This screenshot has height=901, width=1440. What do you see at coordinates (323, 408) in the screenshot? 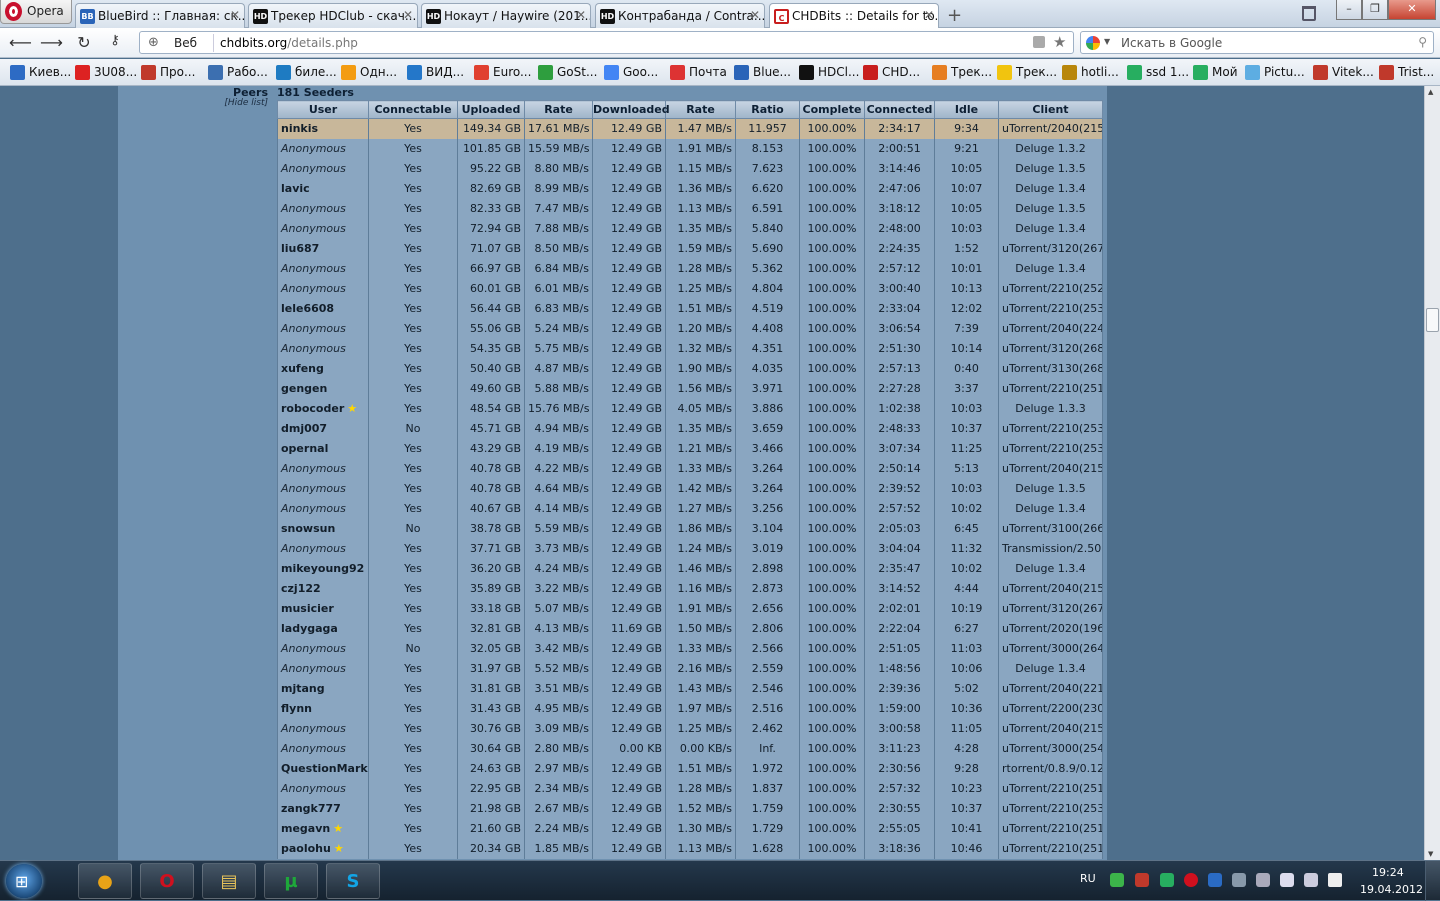
I see `user-cell: robocoder ★` at bounding box center [323, 408].